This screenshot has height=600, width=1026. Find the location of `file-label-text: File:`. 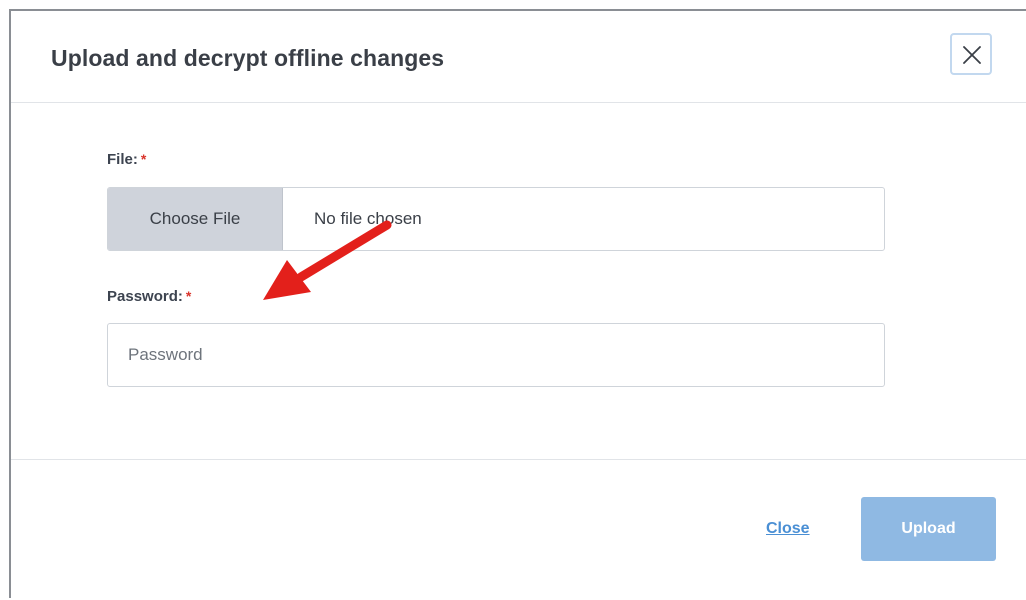

file-label-text: File: is located at coordinates (122, 159).